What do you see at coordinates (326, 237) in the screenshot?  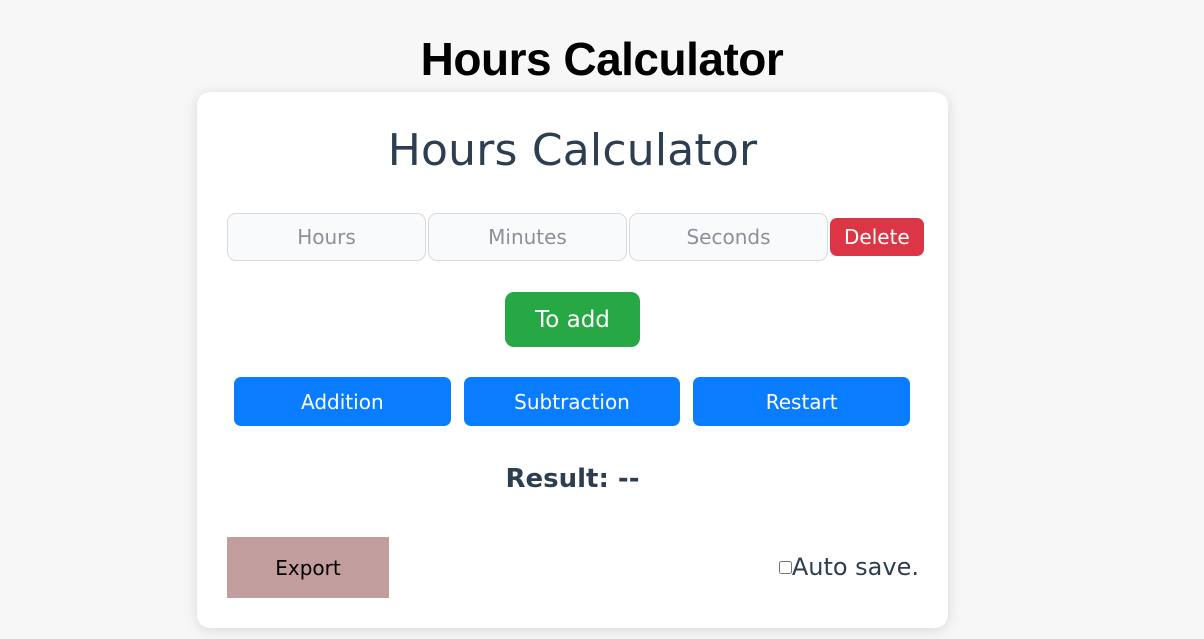 I see `hours-input` at bounding box center [326, 237].